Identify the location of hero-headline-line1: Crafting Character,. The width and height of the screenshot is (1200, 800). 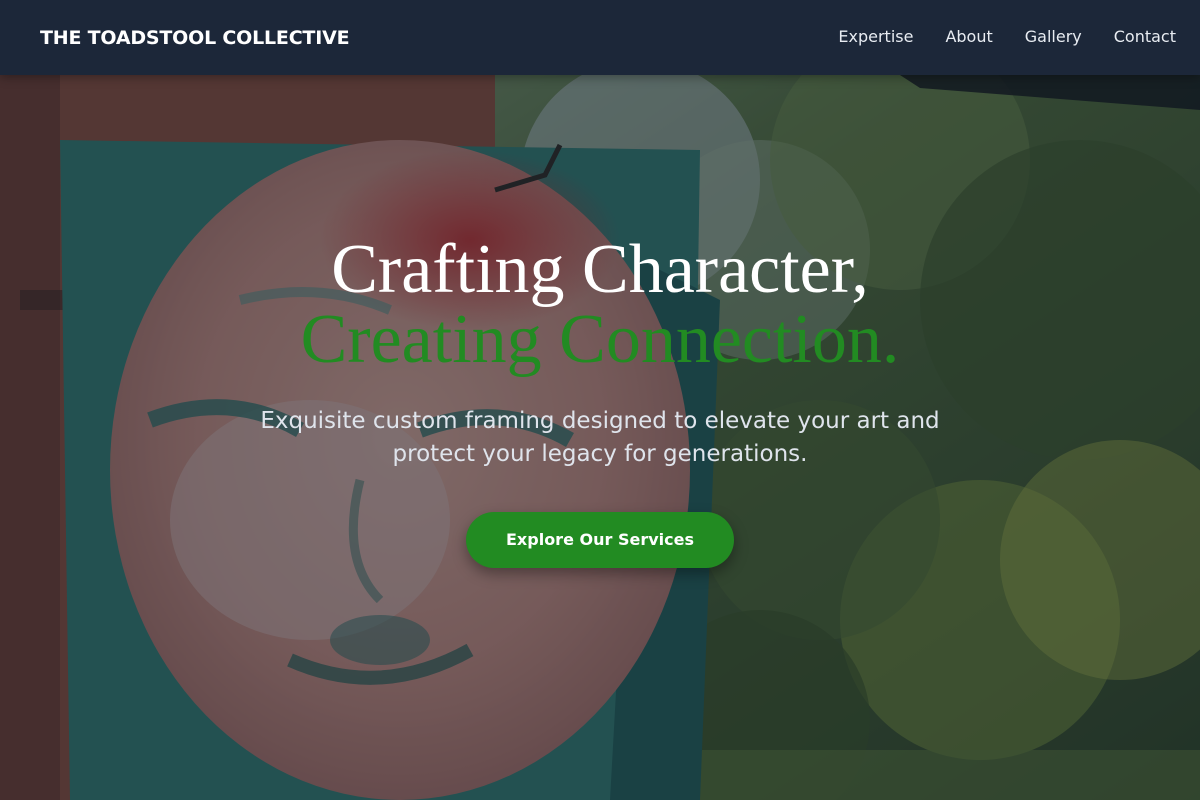
(600, 269).